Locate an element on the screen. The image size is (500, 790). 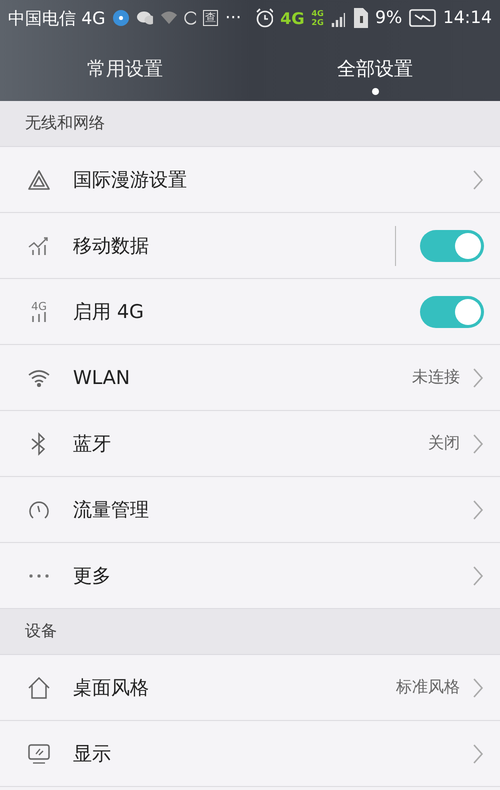
gauge-icon is located at coordinates (39, 509).